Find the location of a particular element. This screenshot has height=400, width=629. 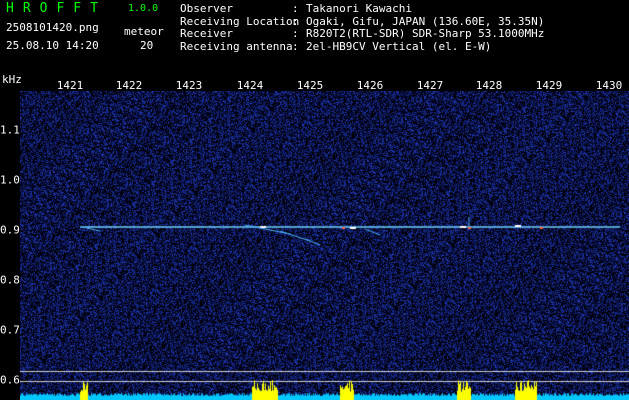

y-tick-label: 0.9 is located at coordinates (10, 230).